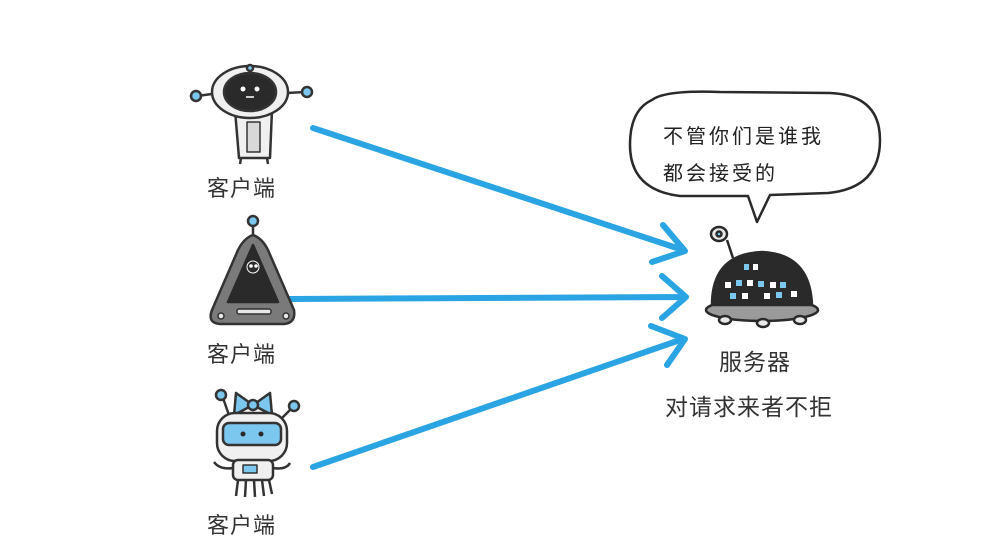 This screenshot has height=541, width=1004. Describe the element at coordinates (762, 277) in the screenshot. I see `dome-robot-icon` at that location.